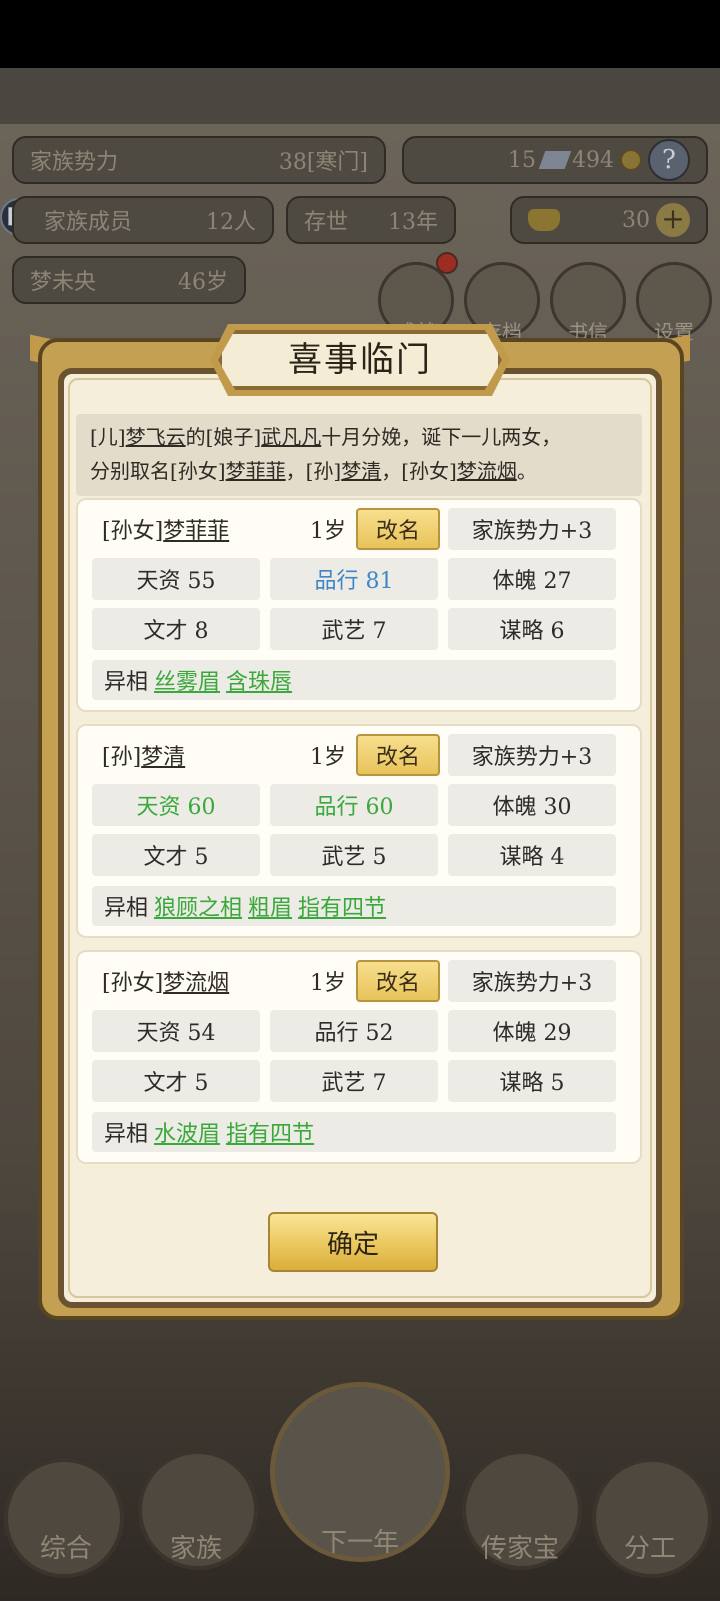 This screenshot has width=720, height=1601. What do you see at coordinates (163, 755) in the screenshot?
I see `child-name: 梦清` at bounding box center [163, 755].